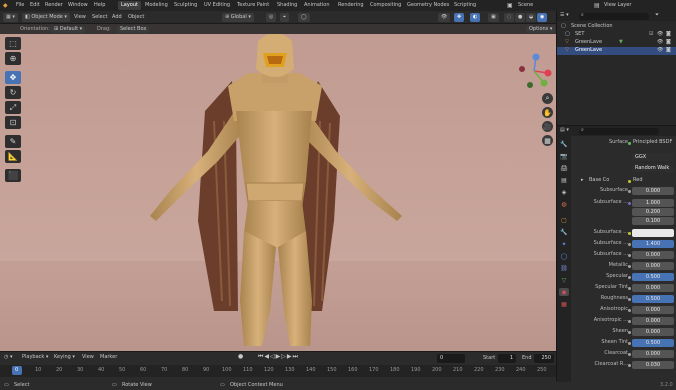 This screenshot has width=676, height=390. Describe the element at coordinates (68, 29) in the screenshot. I see `orientation-select: ⊞ Default ▾` at that location.